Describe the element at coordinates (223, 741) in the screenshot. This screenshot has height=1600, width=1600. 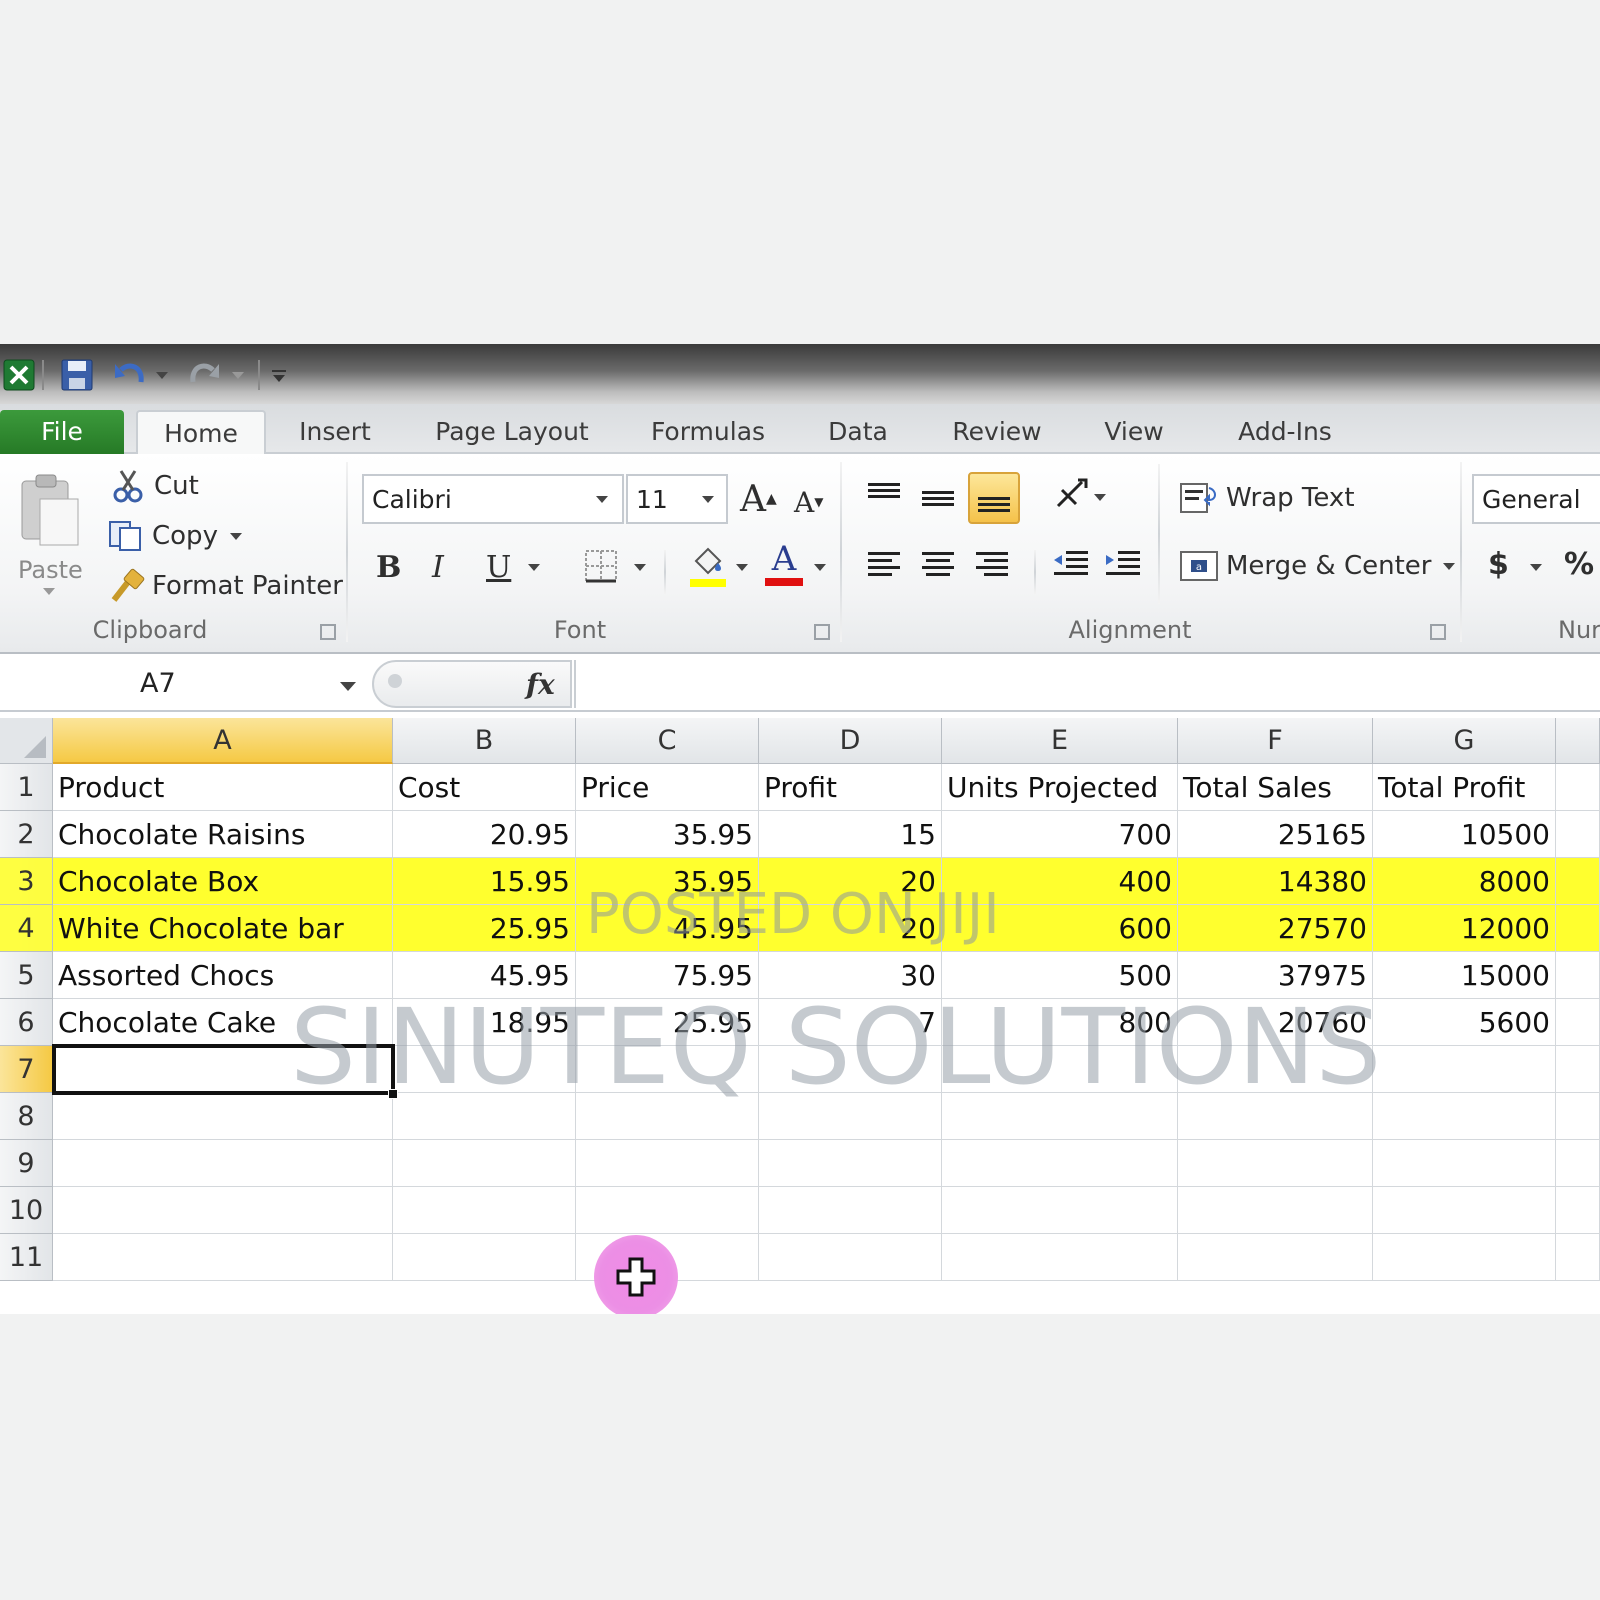
I see `column-header-a: A` at that location.